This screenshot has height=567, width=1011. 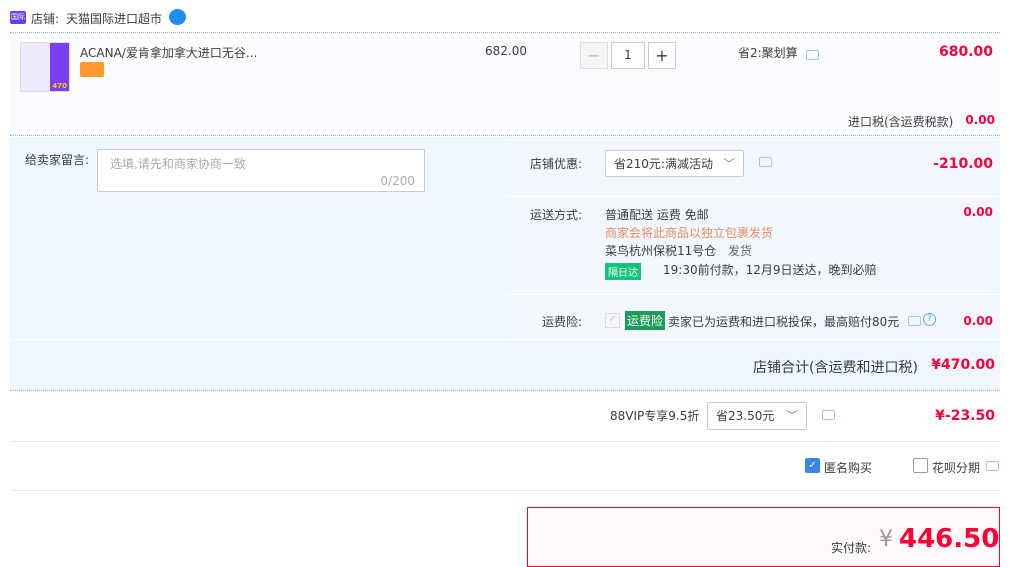 I want to click on shipping-note: 商家会将此商品以独立包裹发货, so click(x=689, y=233).